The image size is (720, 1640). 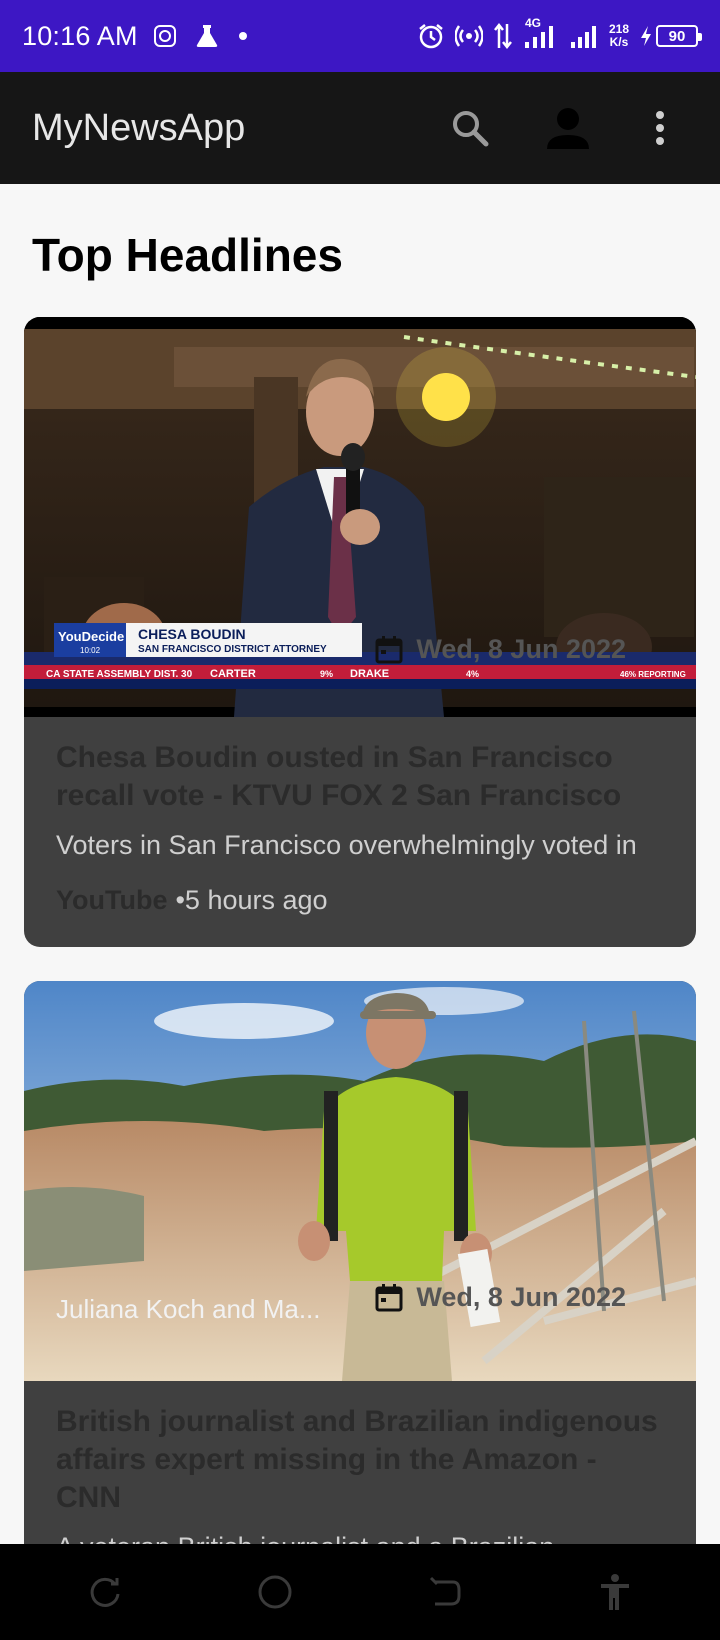 What do you see at coordinates (233, 674) in the screenshot?
I see `ticker-candidate-1: CARTER` at bounding box center [233, 674].